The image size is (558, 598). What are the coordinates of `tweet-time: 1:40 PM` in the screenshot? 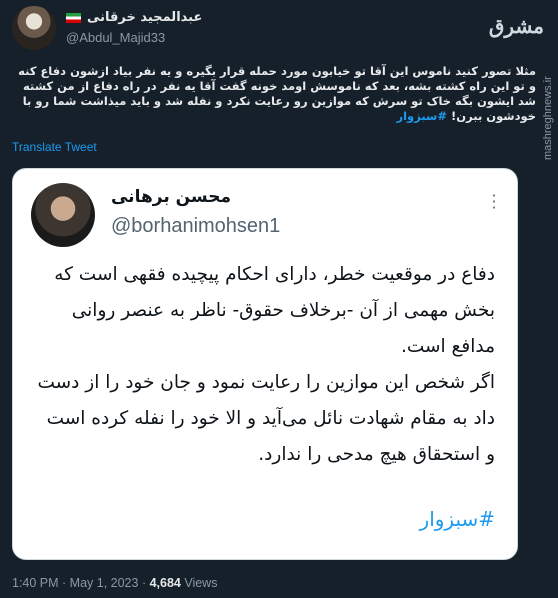 It's located at (35, 583).